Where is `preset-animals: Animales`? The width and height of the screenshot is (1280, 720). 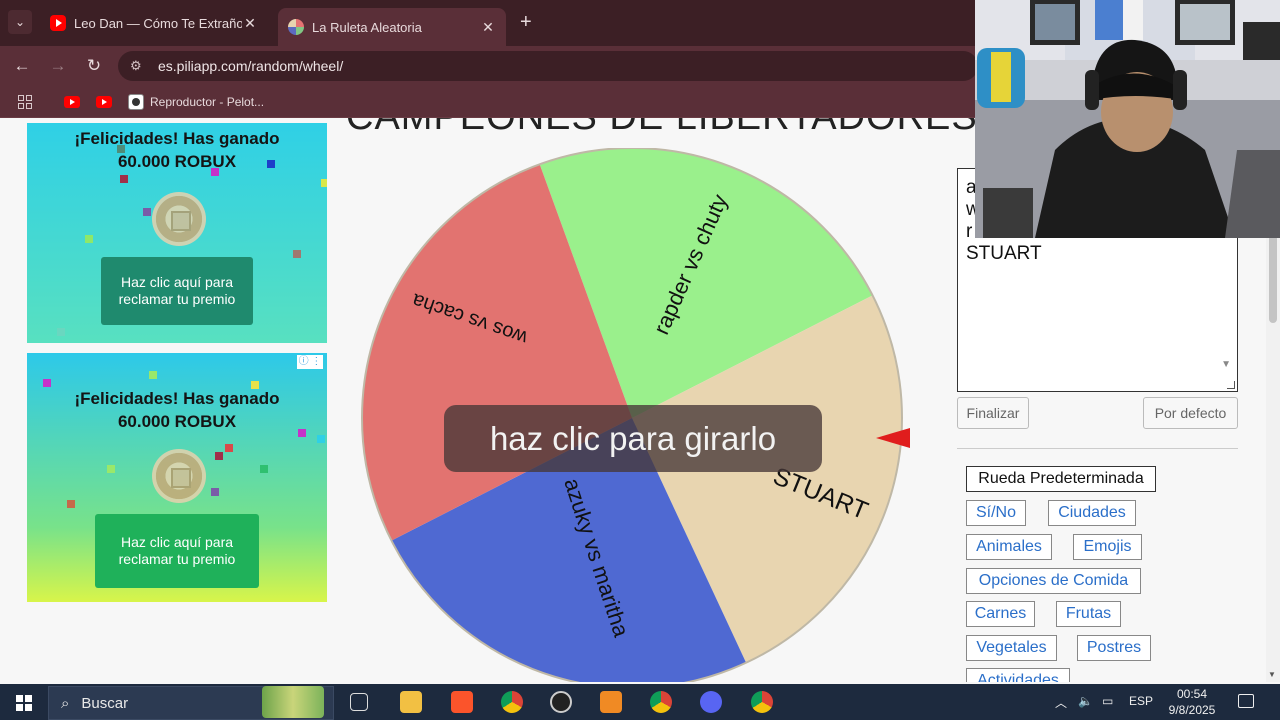 preset-animals: Animales is located at coordinates (1009, 547).